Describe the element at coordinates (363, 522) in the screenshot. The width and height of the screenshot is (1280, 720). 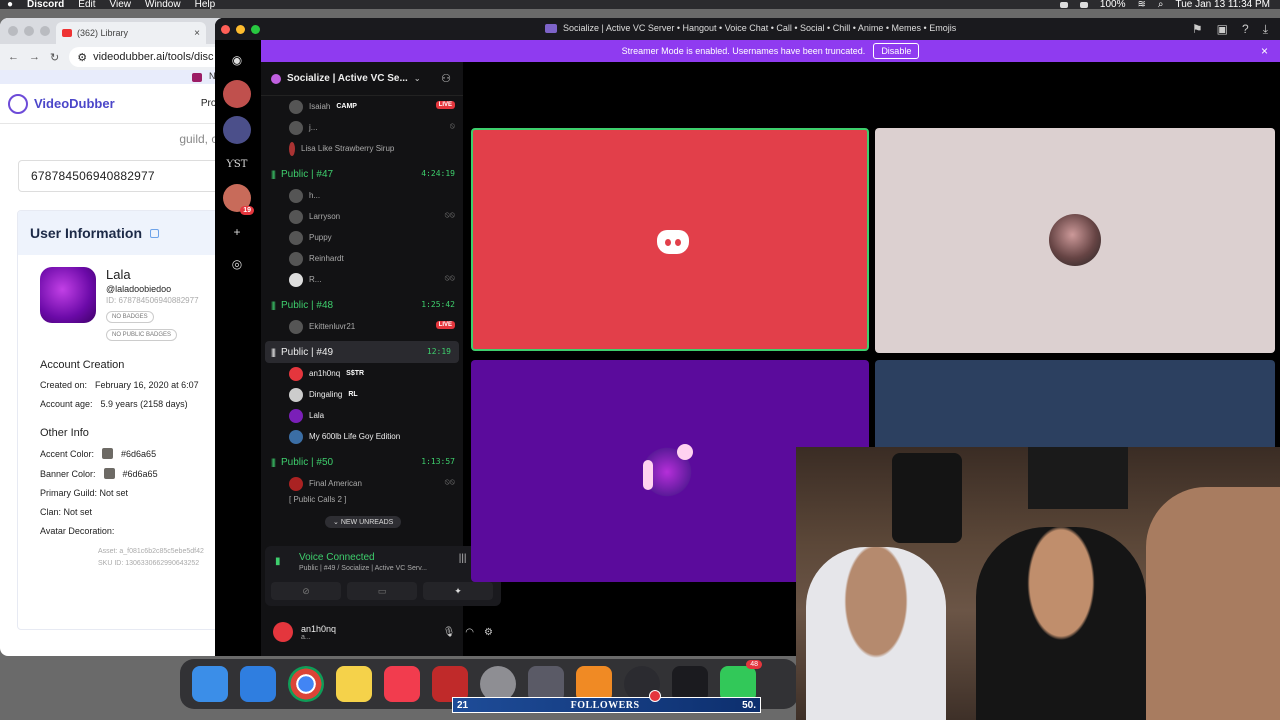
I see `new-unreads-button: ⌄ NEW UNREADS` at that location.